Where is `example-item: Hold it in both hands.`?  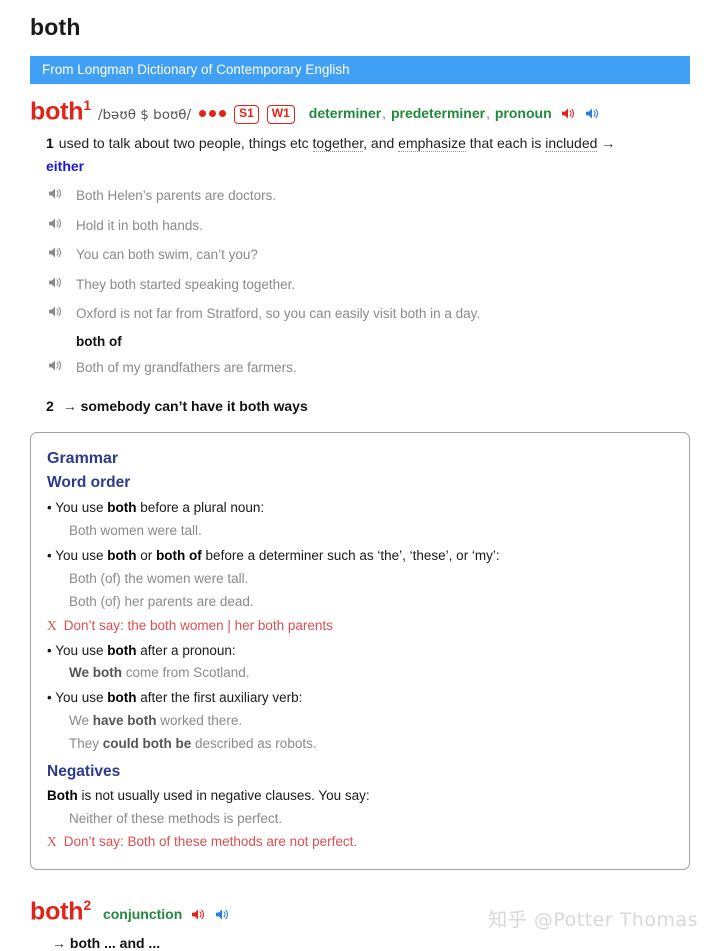 example-item: Hold it in both hands. is located at coordinates (369, 226).